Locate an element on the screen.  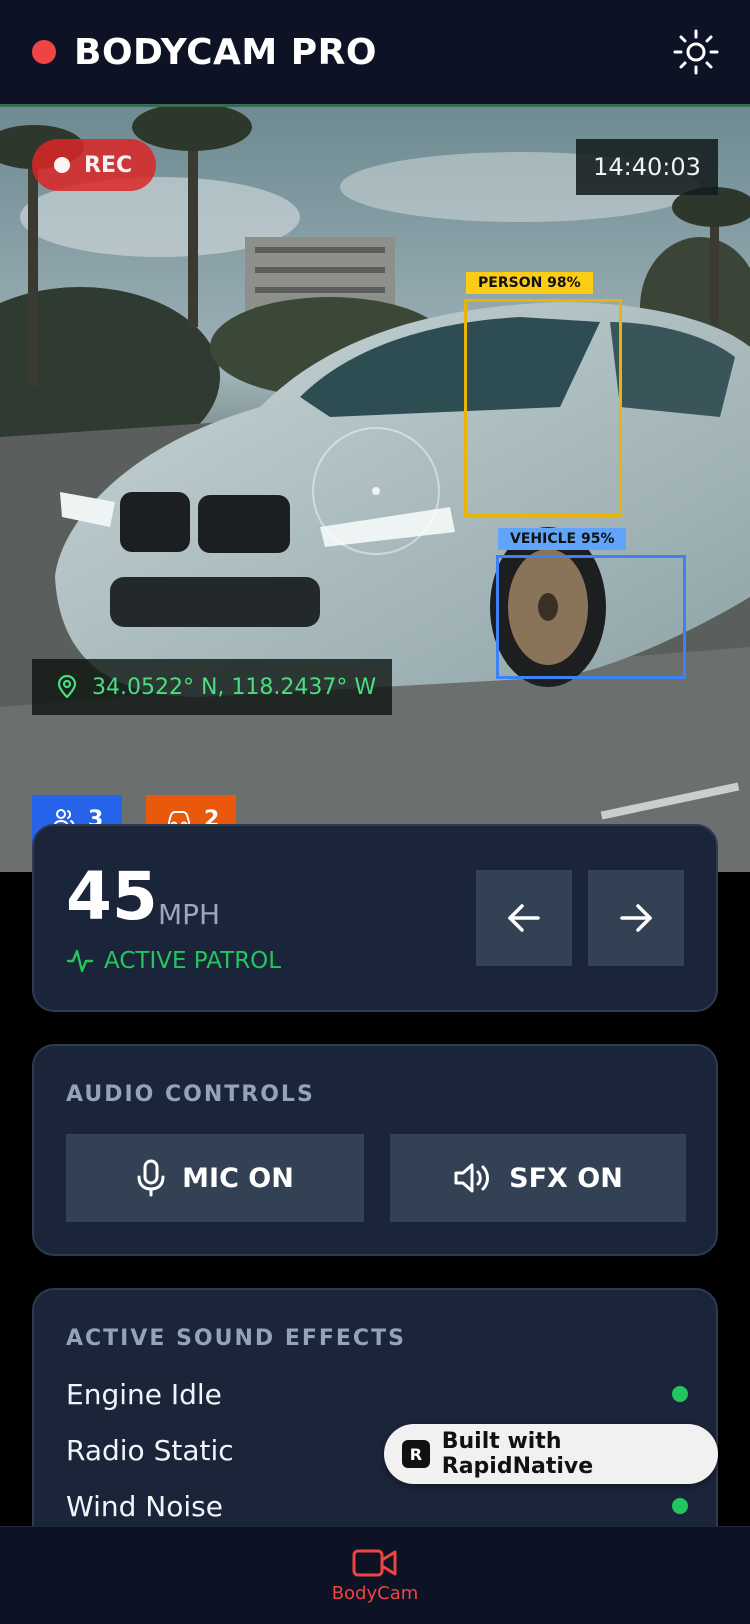
bottom-navigation: BodyCam is located at coordinates (375, 1575).